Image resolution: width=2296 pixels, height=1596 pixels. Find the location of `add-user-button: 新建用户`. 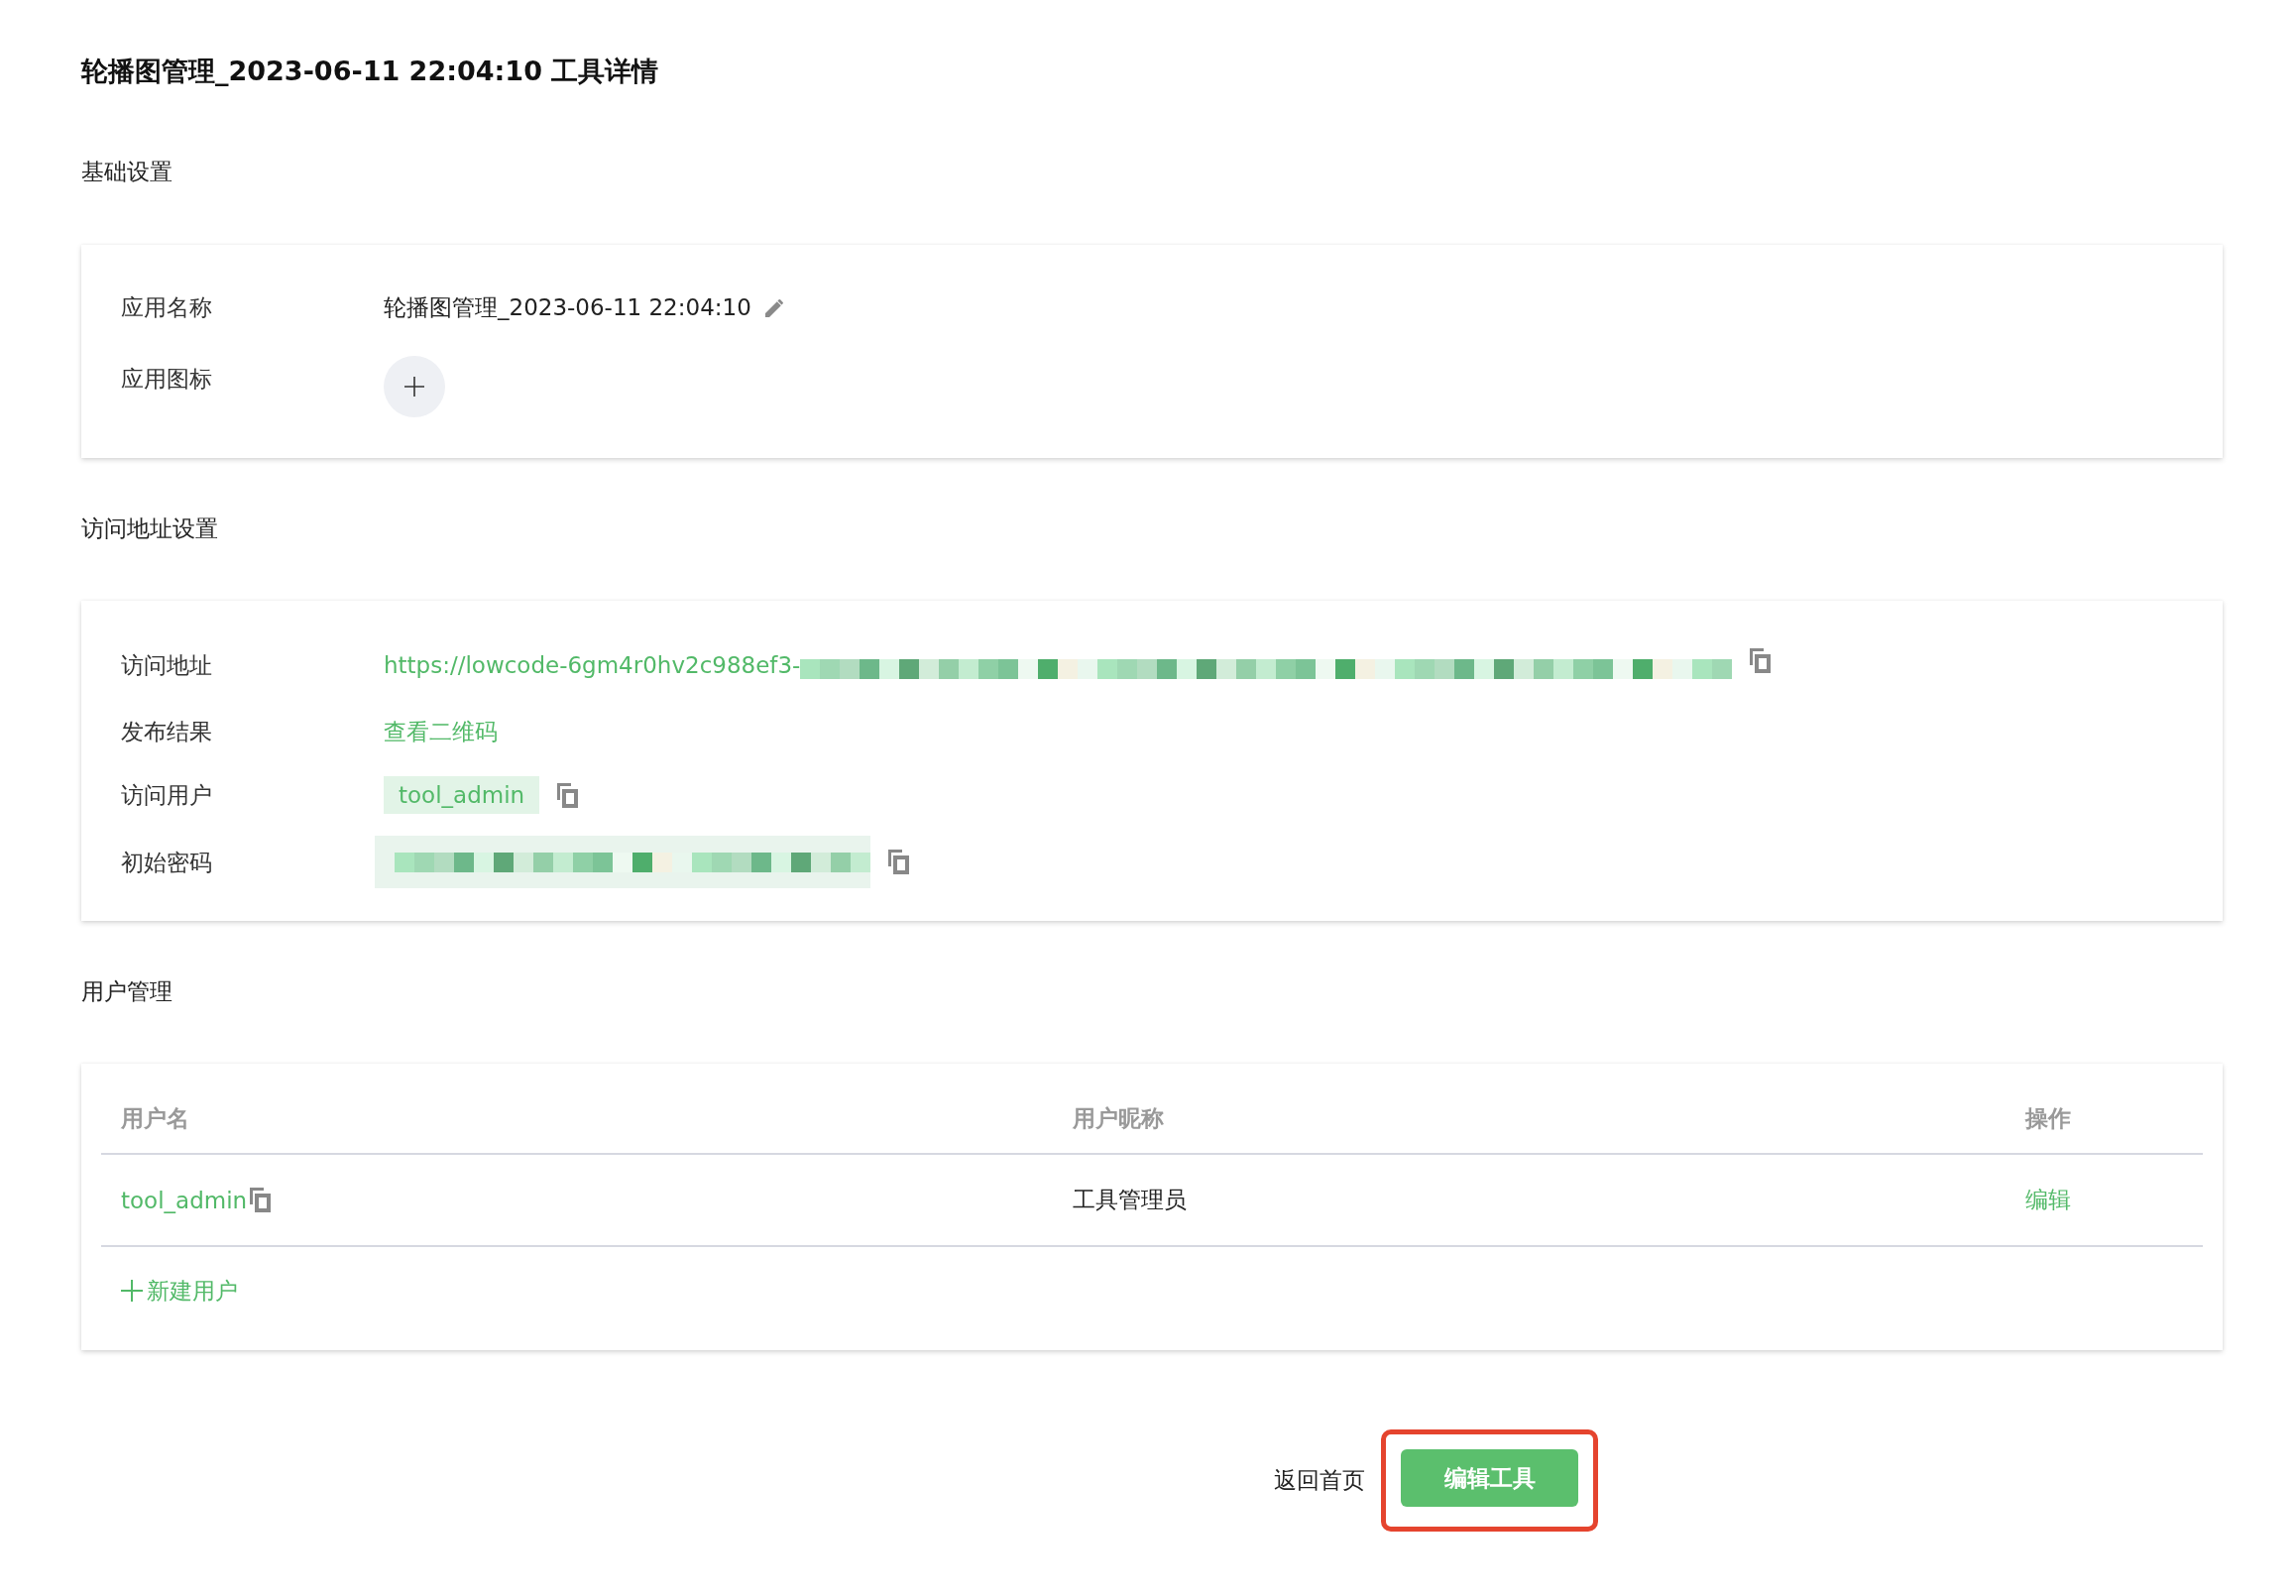

add-user-button: 新建用户 is located at coordinates (180, 1291).